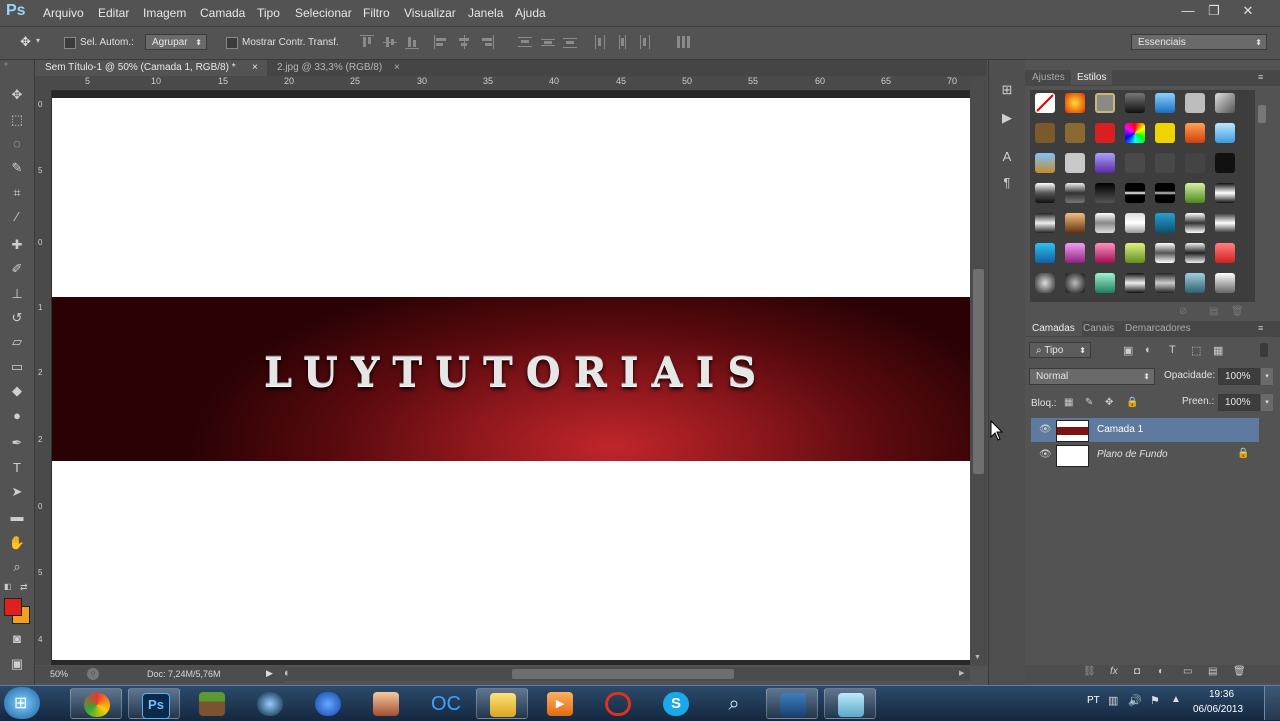  What do you see at coordinates (17, 391) in the screenshot?
I see `blur-tool-icon: ◆` at bounding box center [17, 391].